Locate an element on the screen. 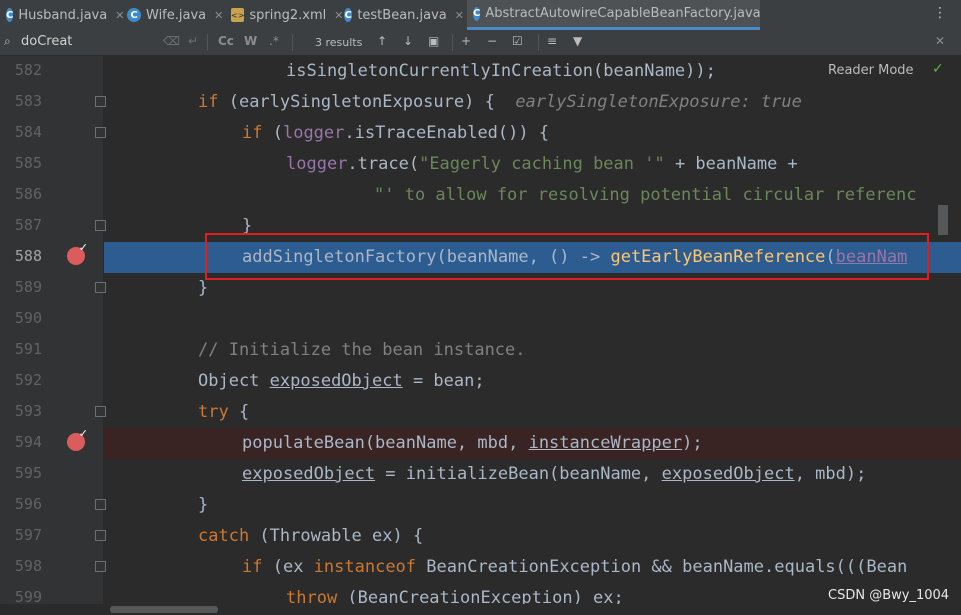 The height and width of the screenshot is (615, 961). code-line: if (logger.isTraceEnabled()) { is located at coordinates (532, 133).